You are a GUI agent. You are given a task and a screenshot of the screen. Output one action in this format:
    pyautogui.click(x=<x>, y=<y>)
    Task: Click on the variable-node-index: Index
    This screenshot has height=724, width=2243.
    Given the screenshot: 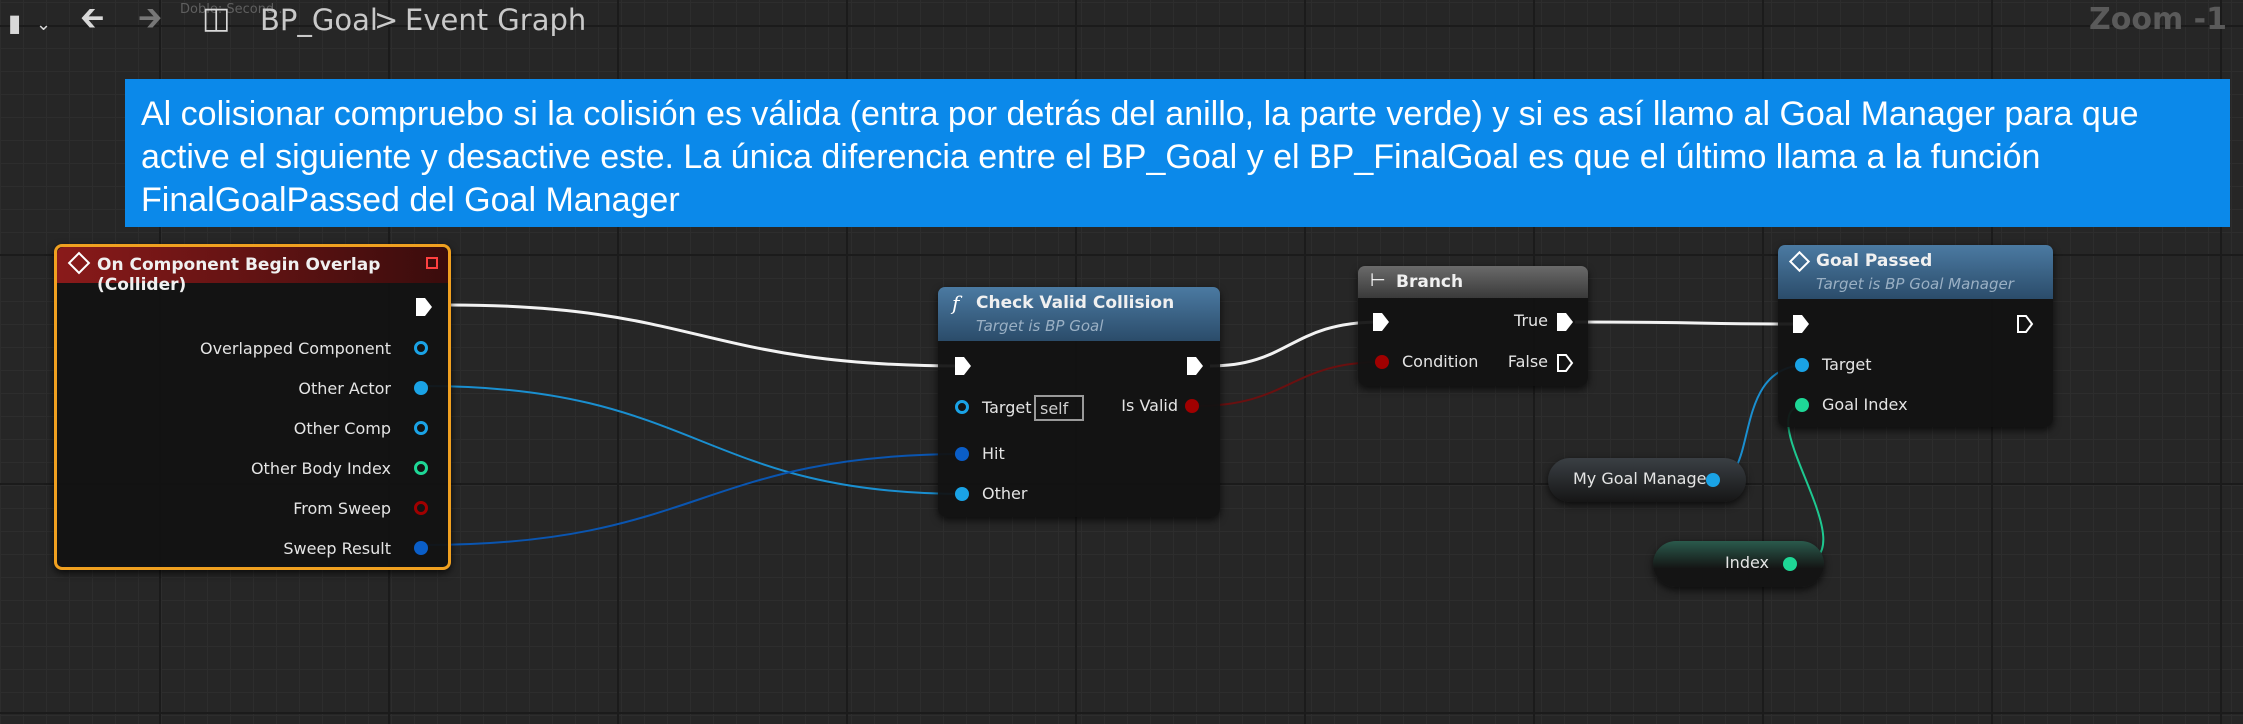 What is the action you would take?
    pyautogui.click(x=1738, y=564)
    